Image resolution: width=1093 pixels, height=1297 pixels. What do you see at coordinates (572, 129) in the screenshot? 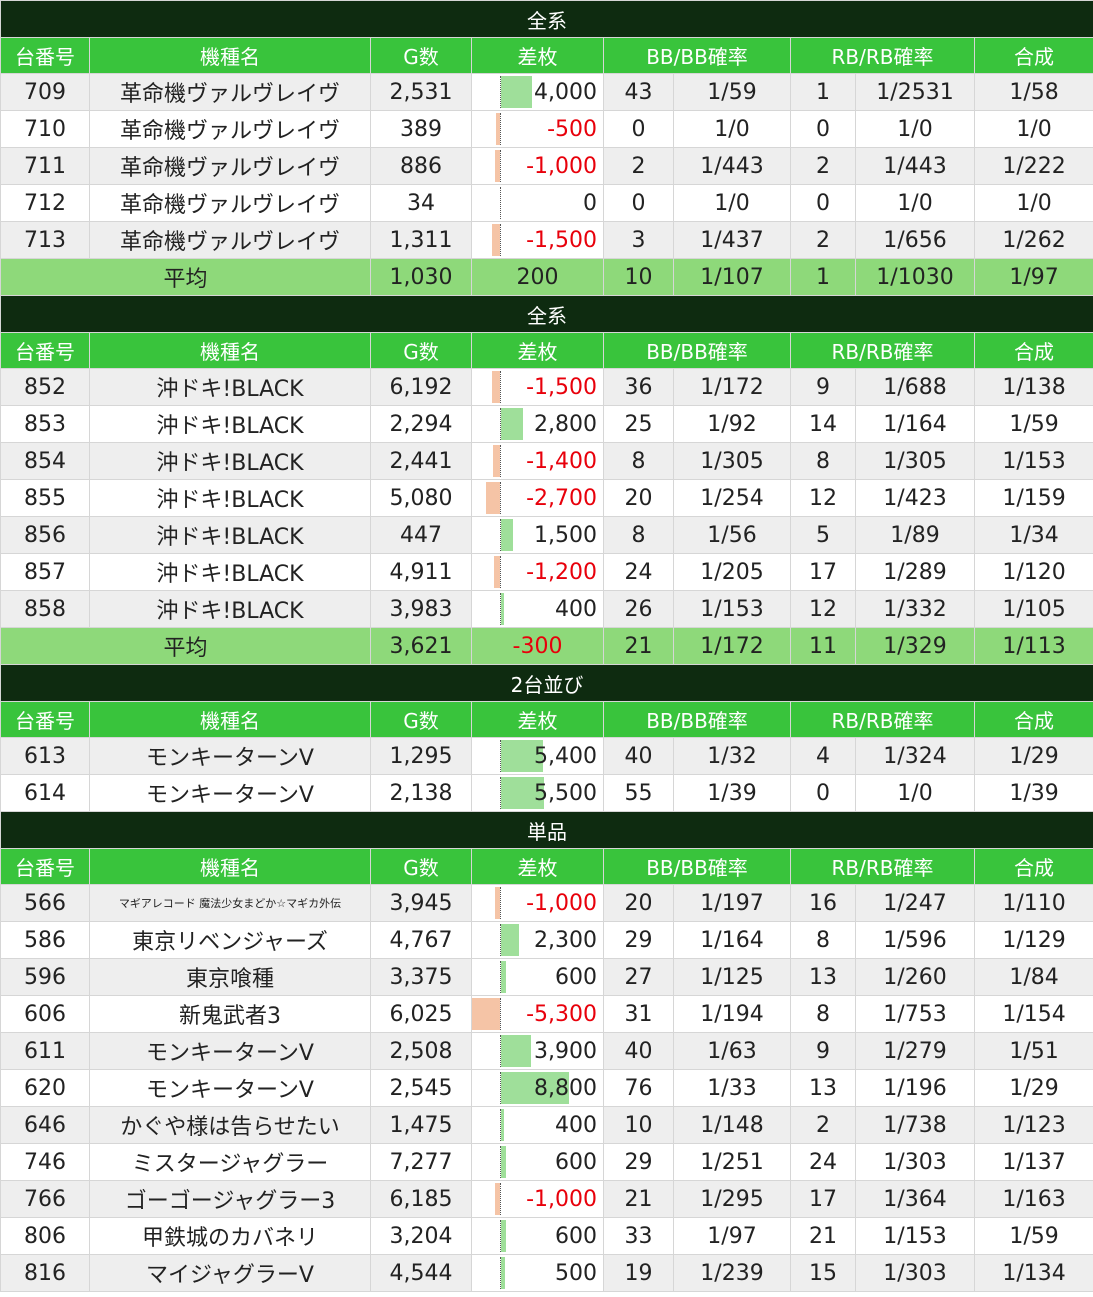
I see `diff-value: -500` at bounding box center [572, 129].